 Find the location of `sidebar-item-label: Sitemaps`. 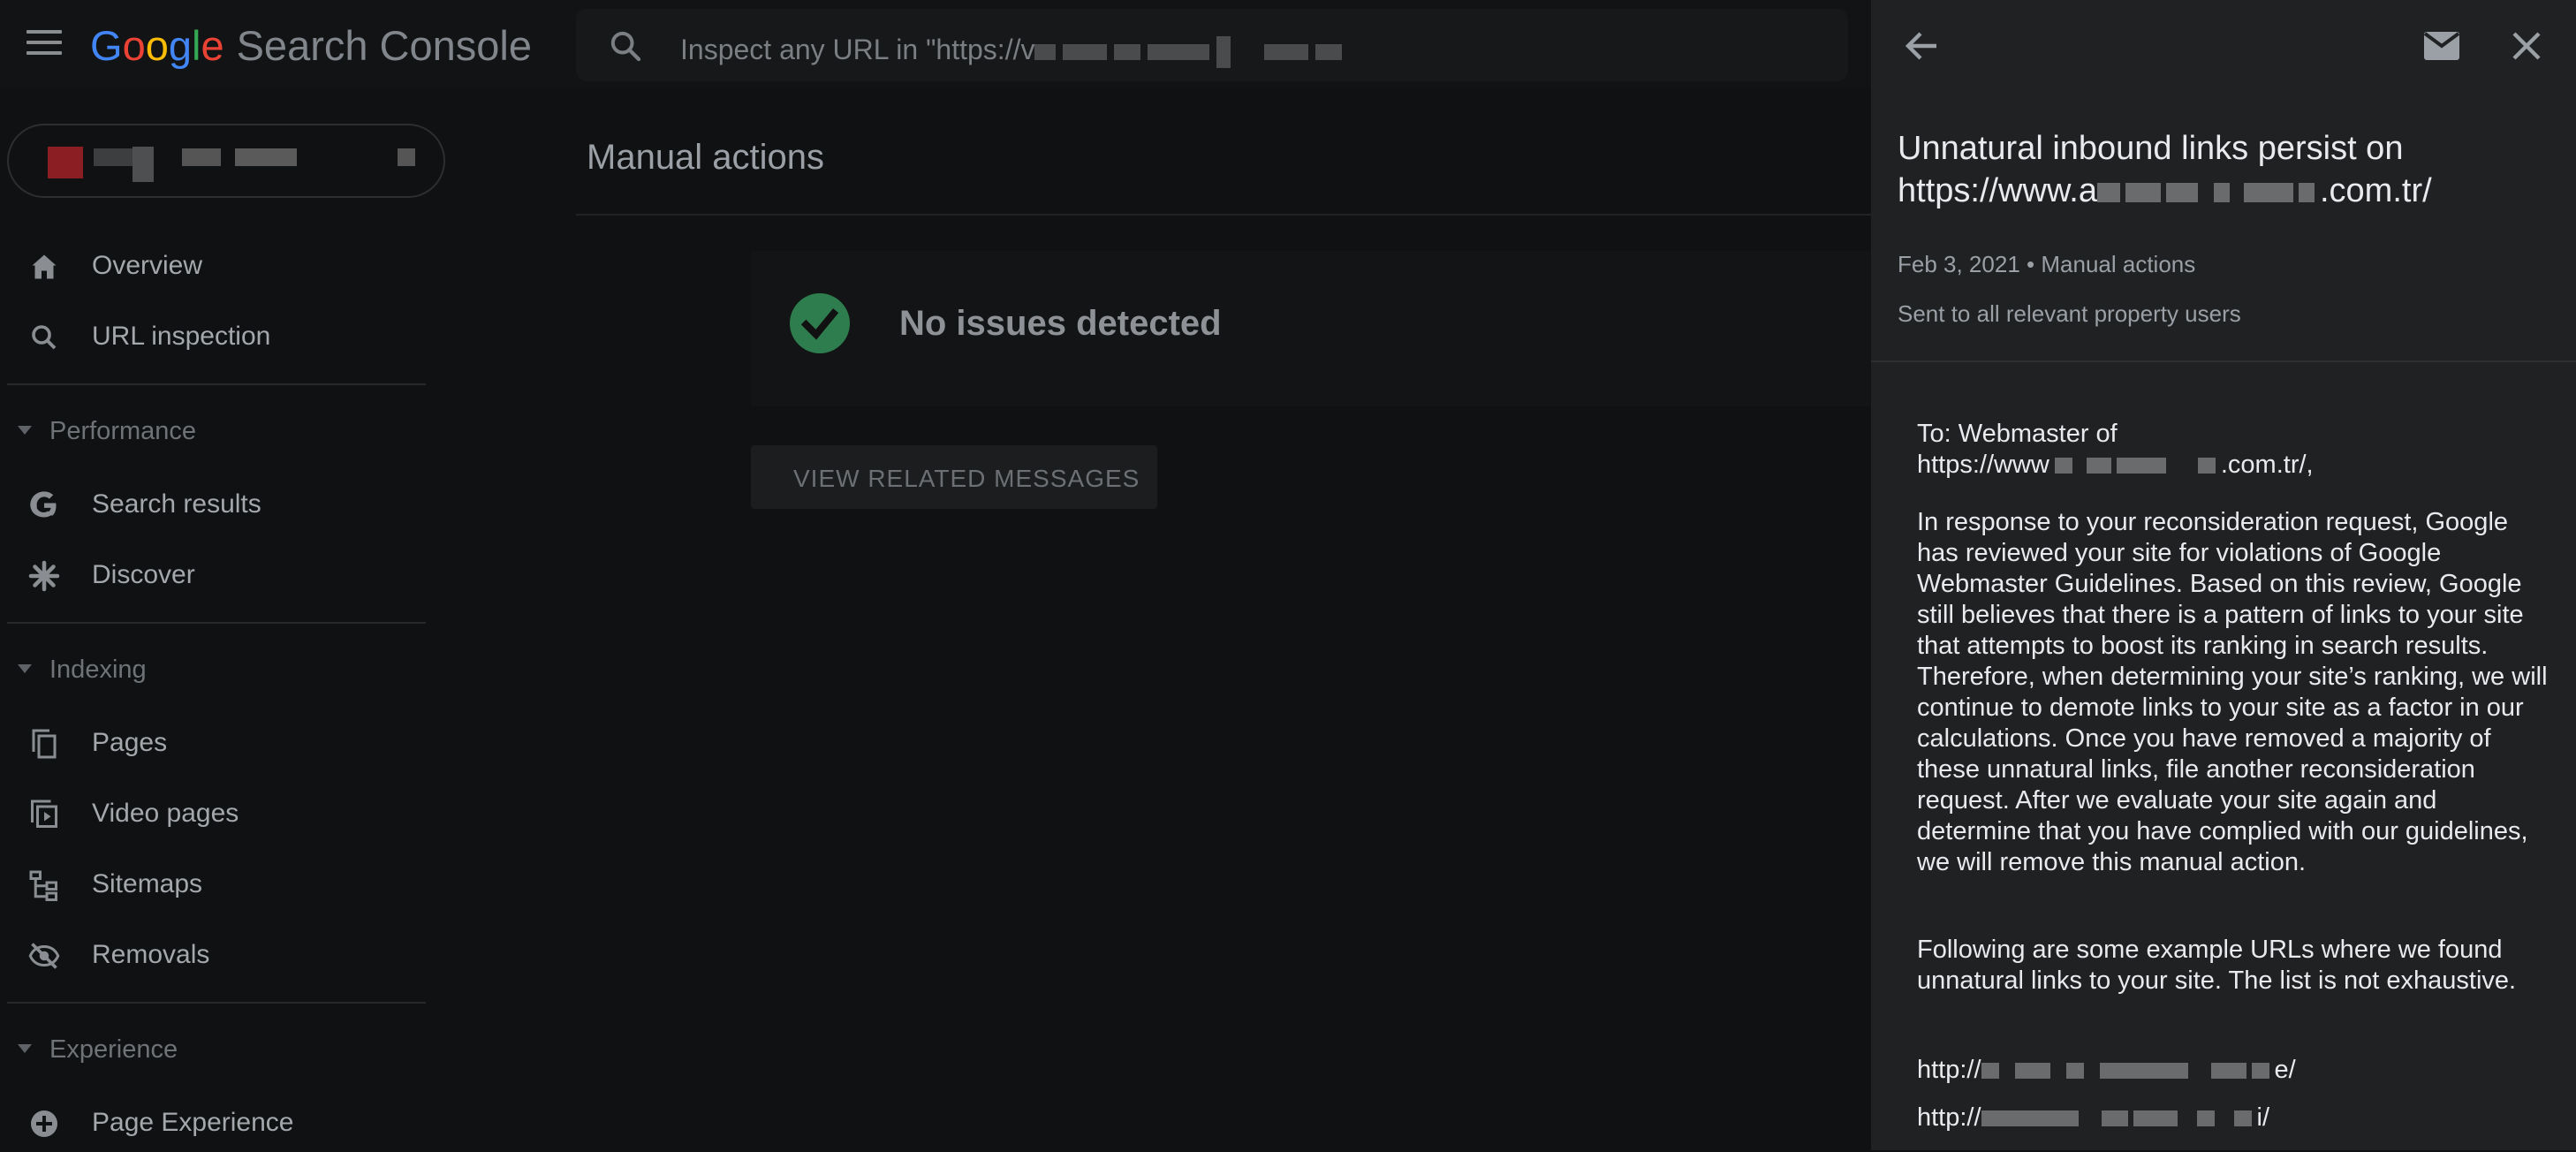

sidebar-item-label: Sitemaps is located at coordinates (147, 883).